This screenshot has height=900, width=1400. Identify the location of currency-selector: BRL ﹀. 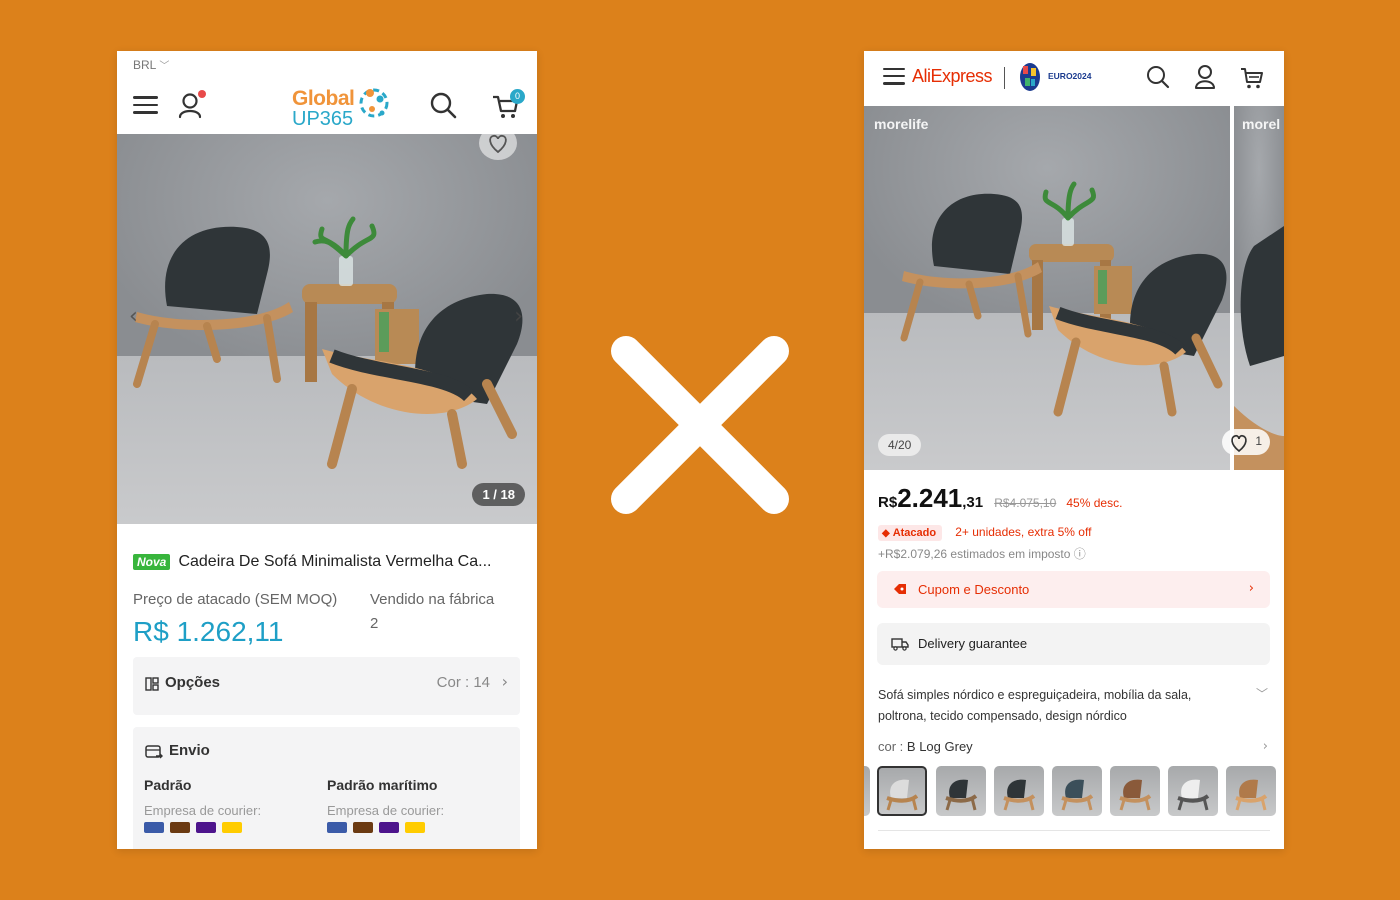
(151, 64).